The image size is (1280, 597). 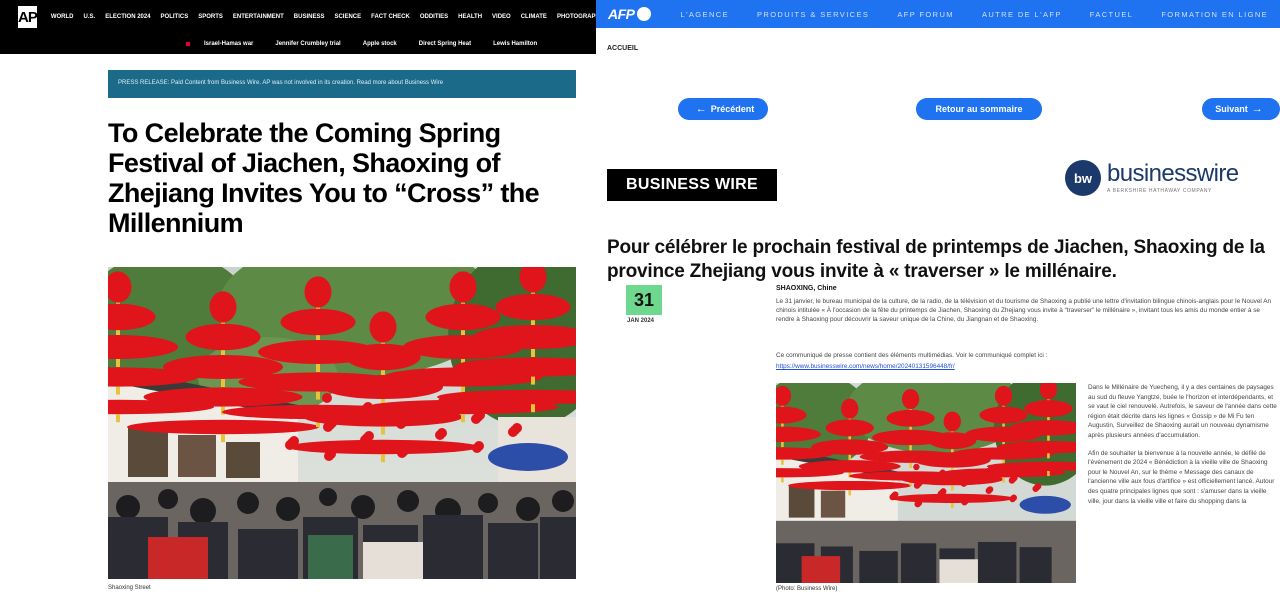 What do you see at coordinates (175, 17) in the screenshot?
I see `ap-nav-link-3: POLITICS` at bounding box center [175, 17].